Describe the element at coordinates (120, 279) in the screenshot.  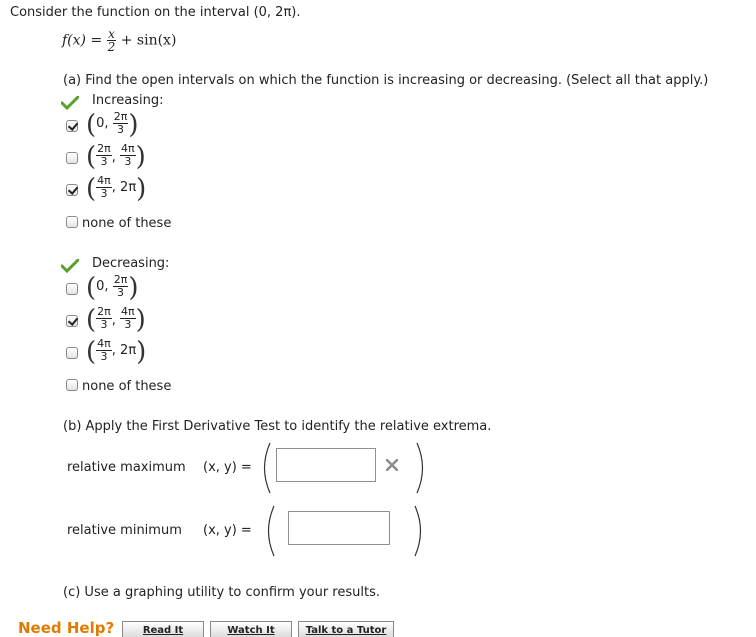
I see `dec1-num: 2π` at that location.